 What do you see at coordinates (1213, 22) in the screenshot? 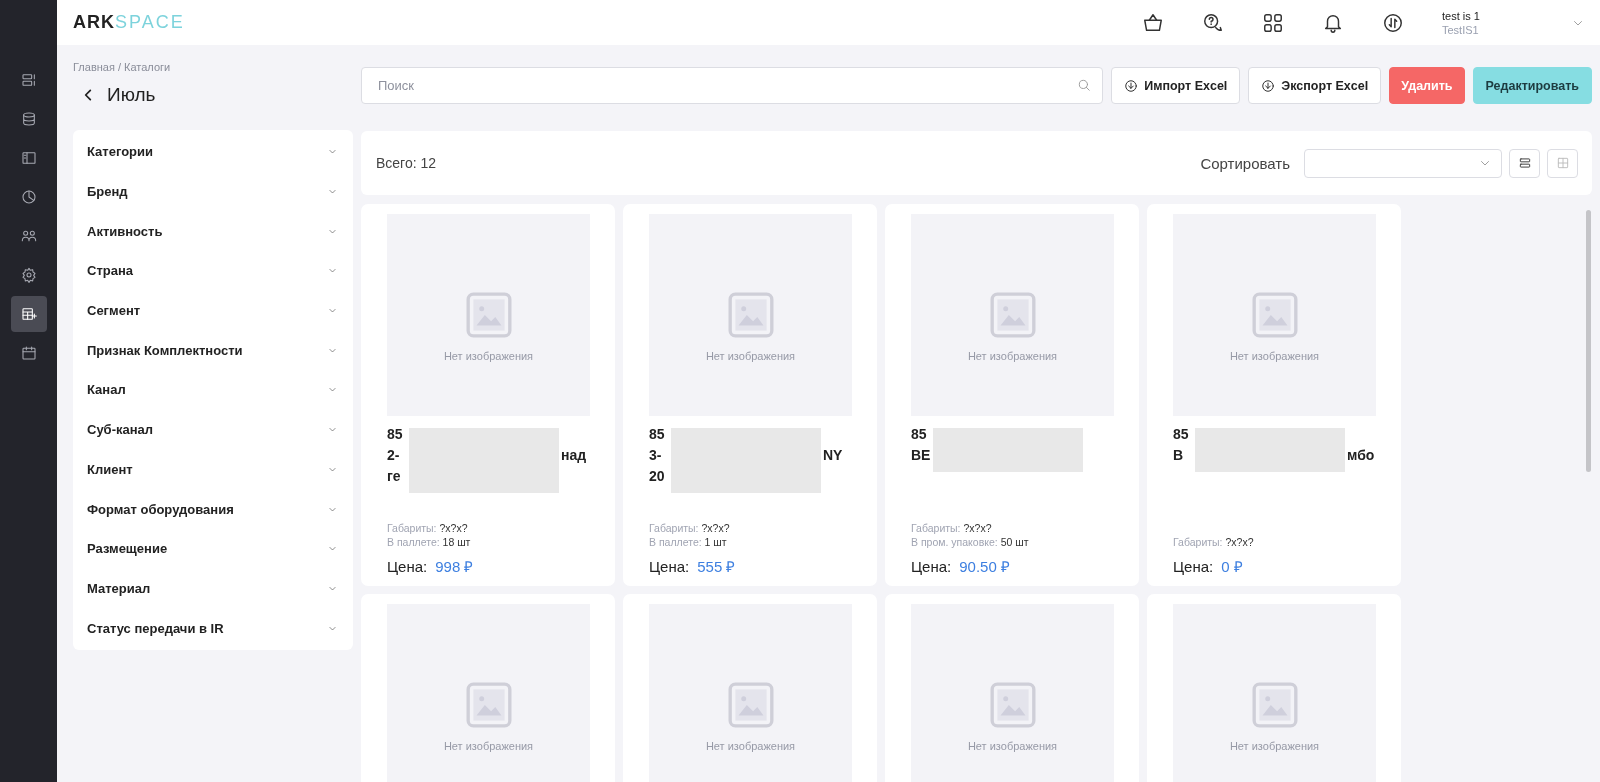
I see `help-chat-icon` at bounding box center [1213, 22].